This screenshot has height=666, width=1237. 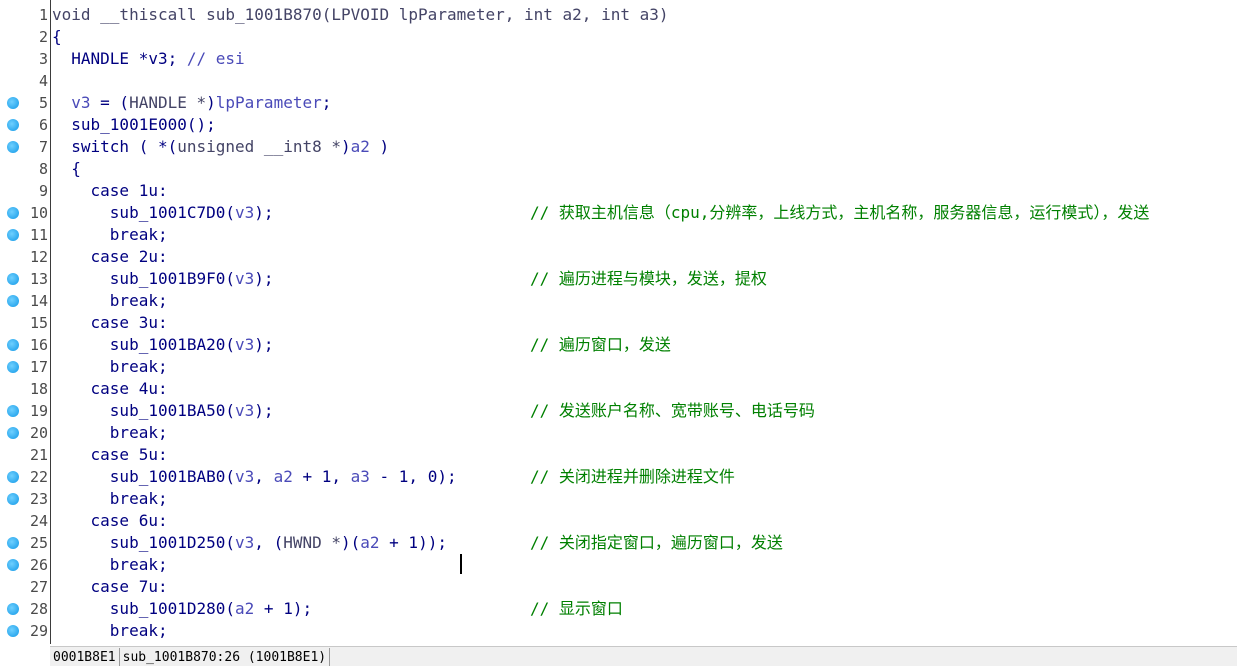 I want to click on code-line: HANDLE *v3; // esi, so click(x=644, y=59).